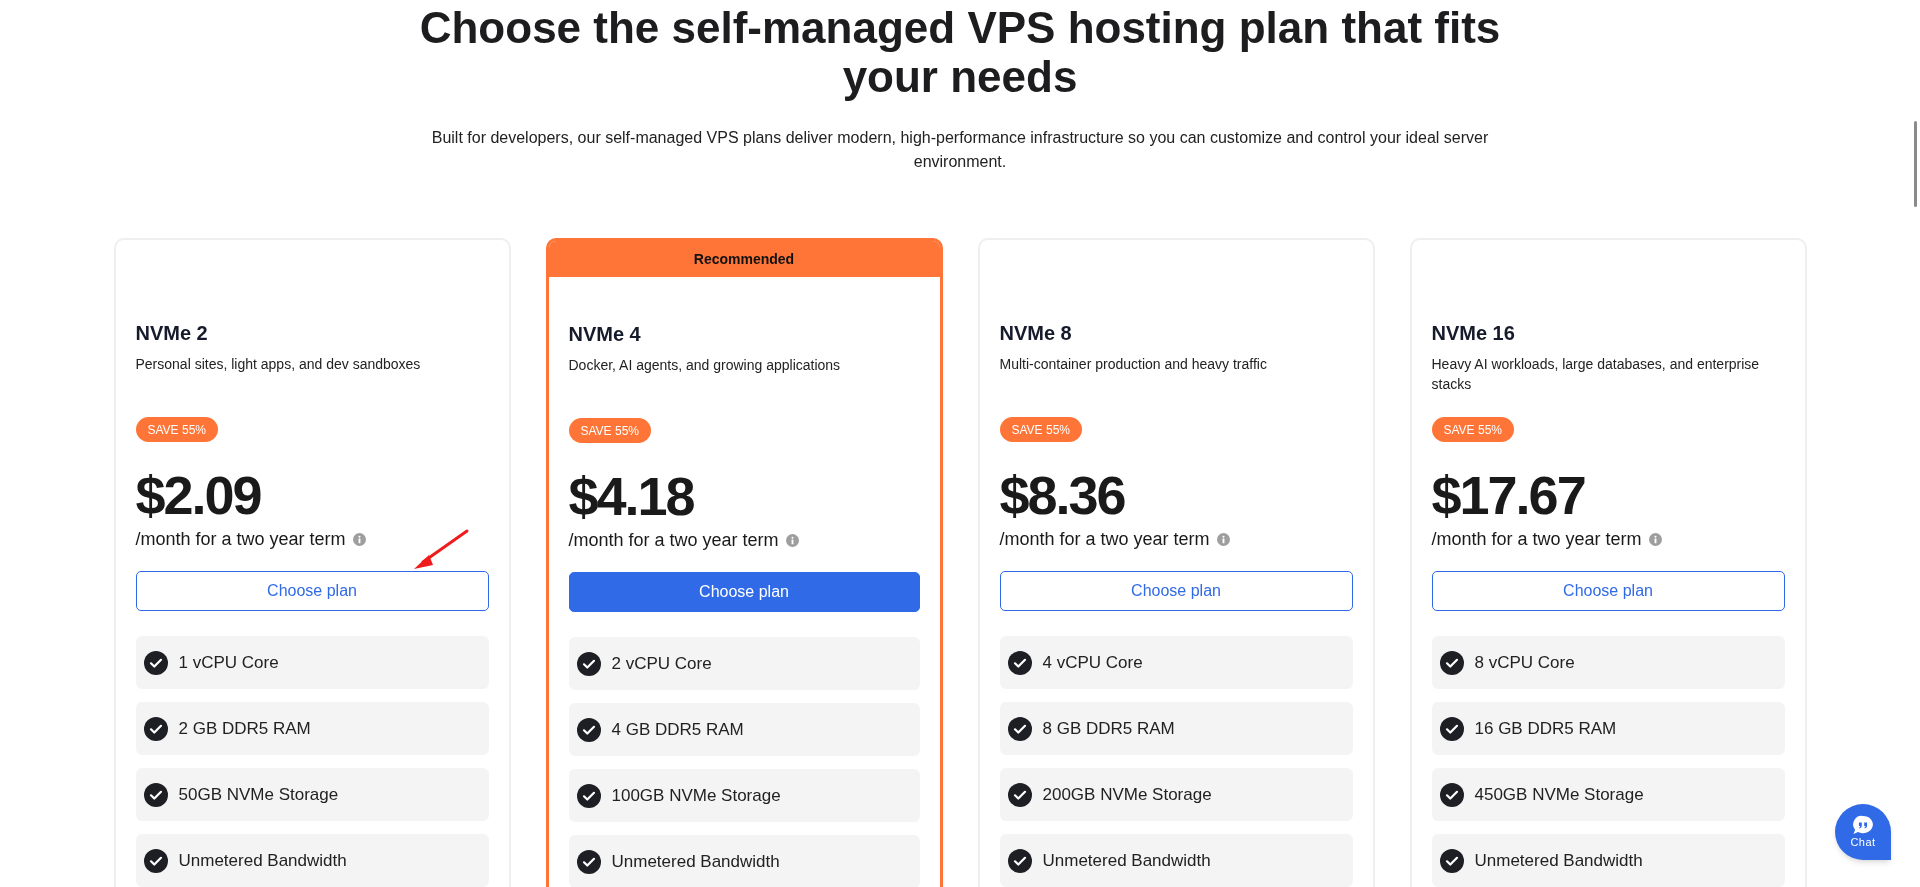 This screenshot has height=887, width=1920. I want to click on plan-description: Docker, AI agents, and growing applications, so click(705, 365).